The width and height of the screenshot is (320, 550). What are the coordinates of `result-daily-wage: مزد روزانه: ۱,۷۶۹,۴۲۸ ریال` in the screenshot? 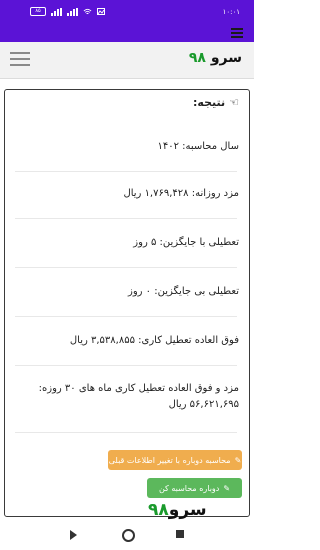 It's located at (181, 193).